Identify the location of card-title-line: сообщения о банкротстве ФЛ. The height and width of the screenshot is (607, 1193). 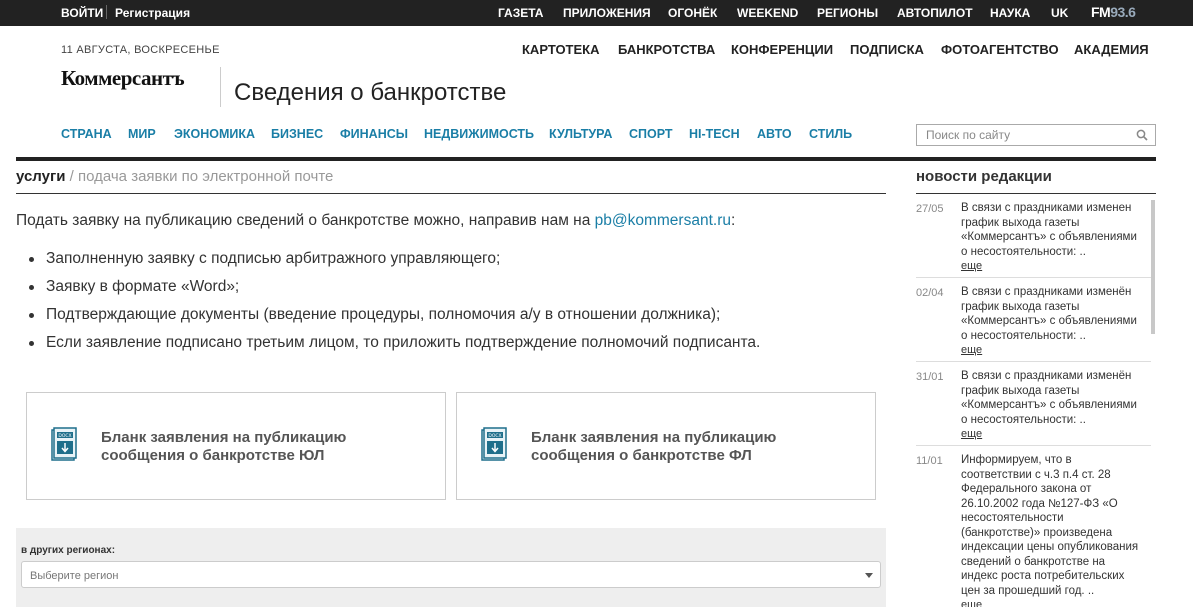
(641, 455).